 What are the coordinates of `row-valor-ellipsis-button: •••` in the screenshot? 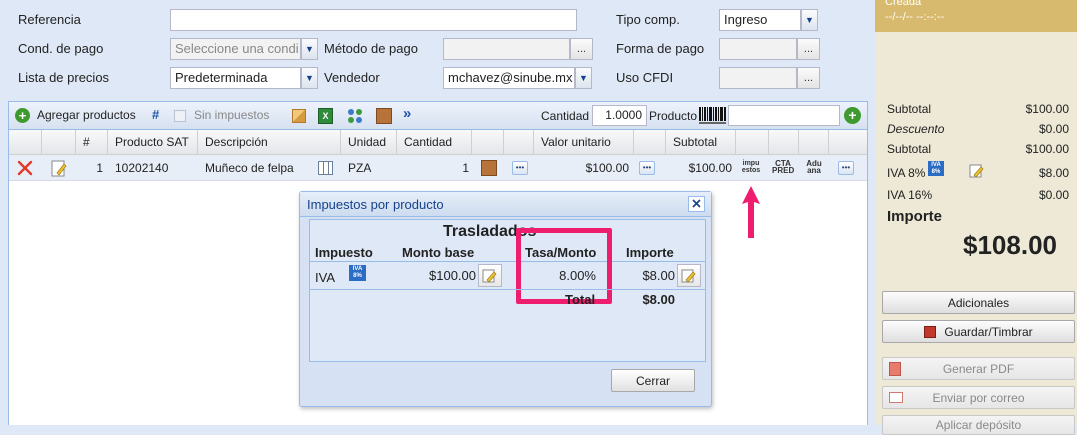 It's located at (647, 168).